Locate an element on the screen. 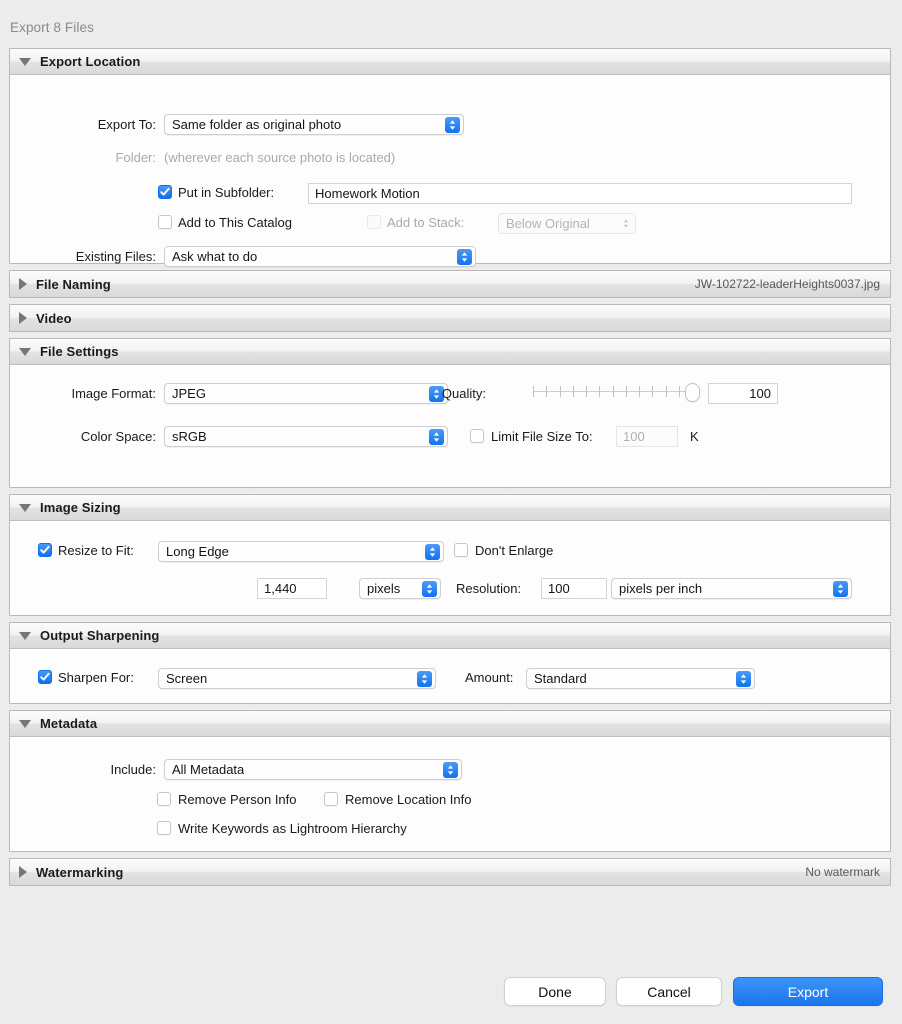 Image resolution: width=902 pixels, height=1024 pixels. done-button-label: Done is located at coordinates (555, 991).